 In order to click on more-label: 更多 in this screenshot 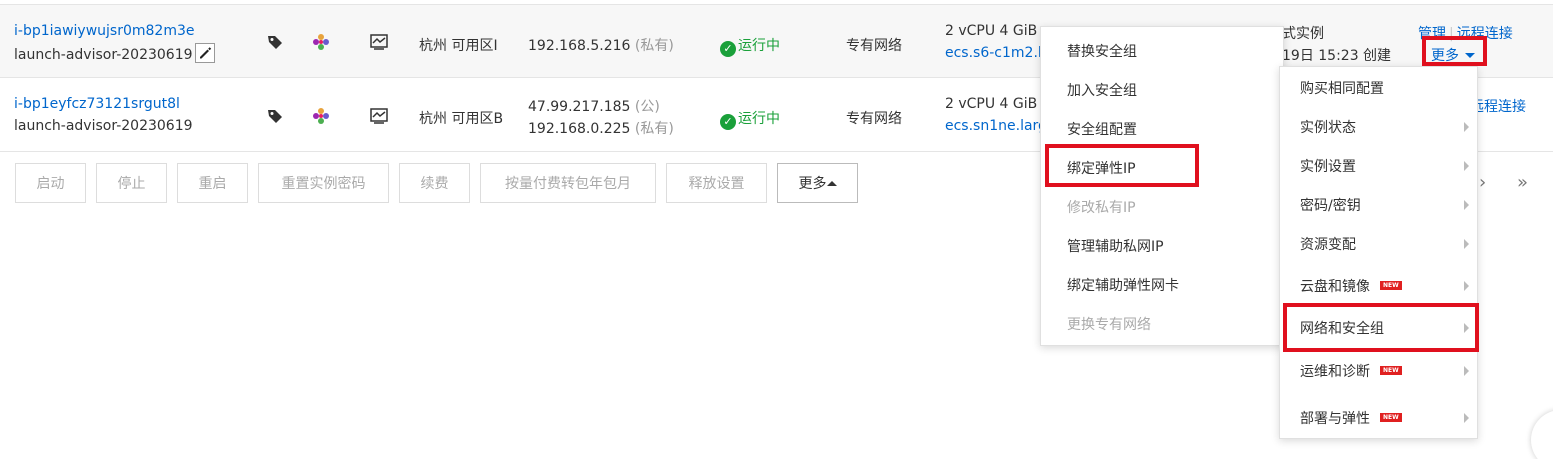, I will do `click(1445, 56)`.